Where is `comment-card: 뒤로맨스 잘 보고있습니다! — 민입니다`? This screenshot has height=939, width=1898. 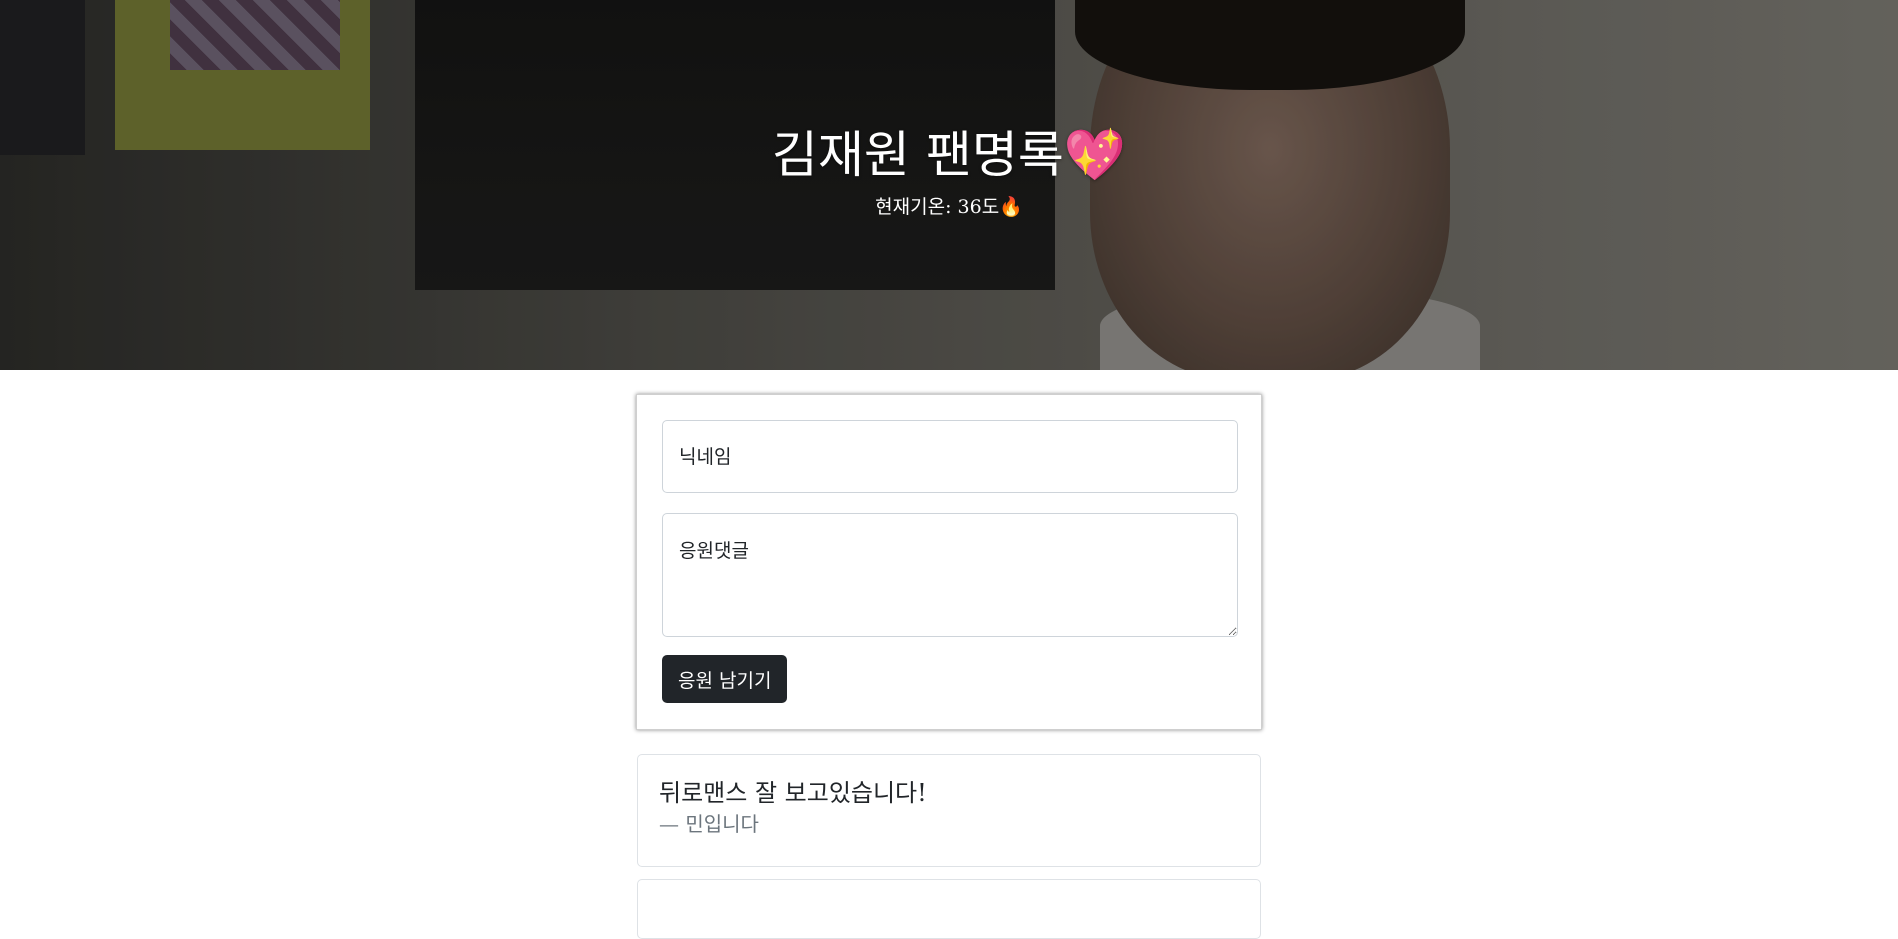
comment-card: 뒤로맨스 잘 보고있습니다! — 민입니다 is located at coordinates (949, 810).